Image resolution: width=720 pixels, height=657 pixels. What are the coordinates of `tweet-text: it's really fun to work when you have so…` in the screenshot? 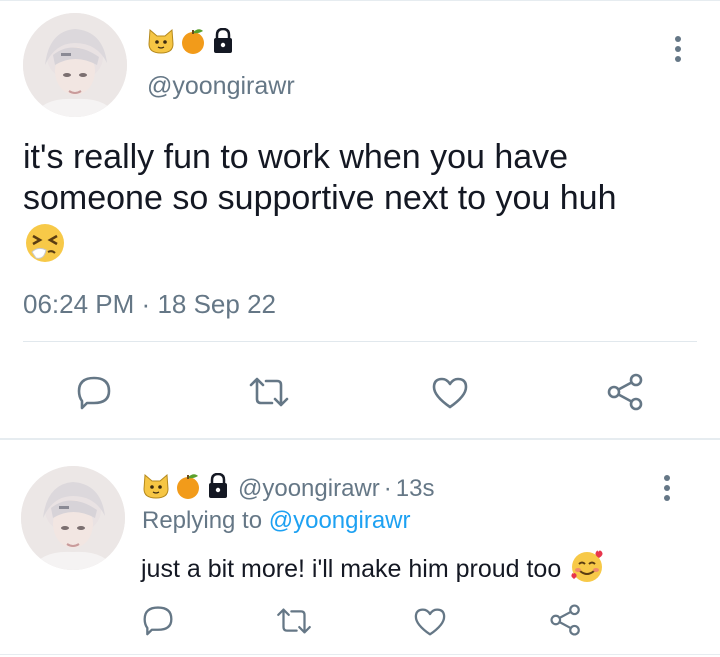 It's located at (320, 177).